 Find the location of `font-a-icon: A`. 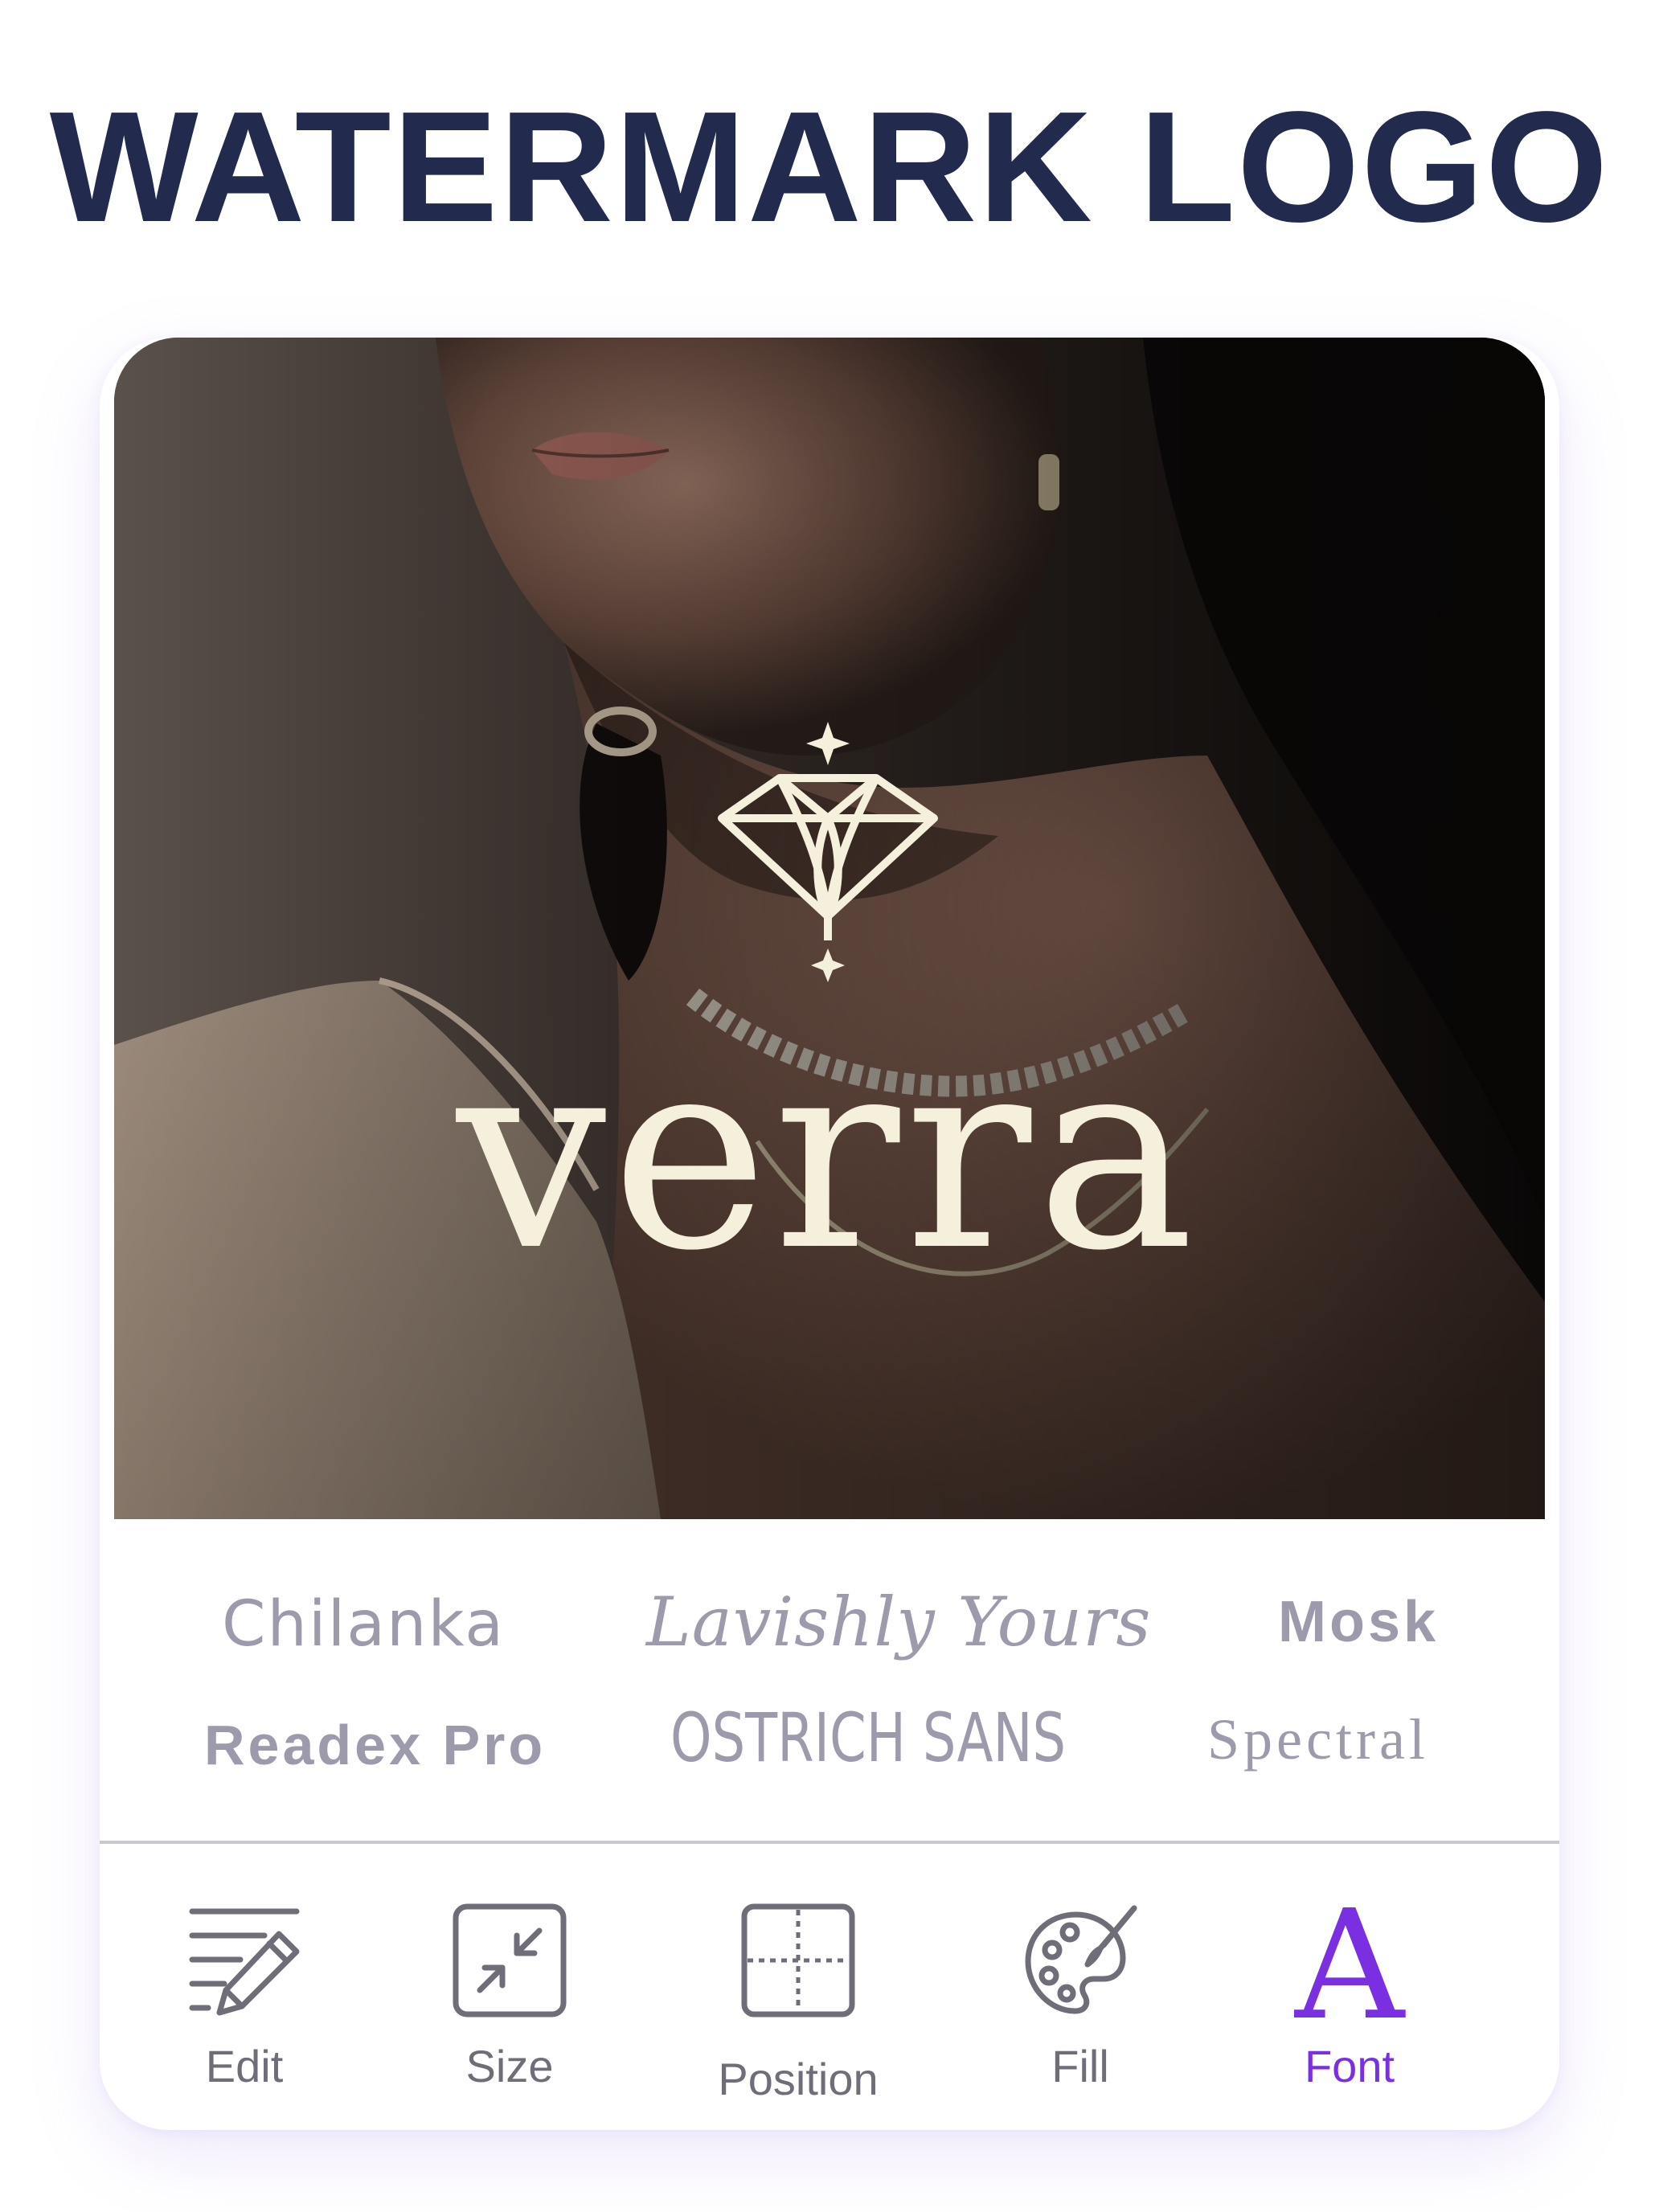

font-a-icon: A is located at coordinates (1349, 1966).